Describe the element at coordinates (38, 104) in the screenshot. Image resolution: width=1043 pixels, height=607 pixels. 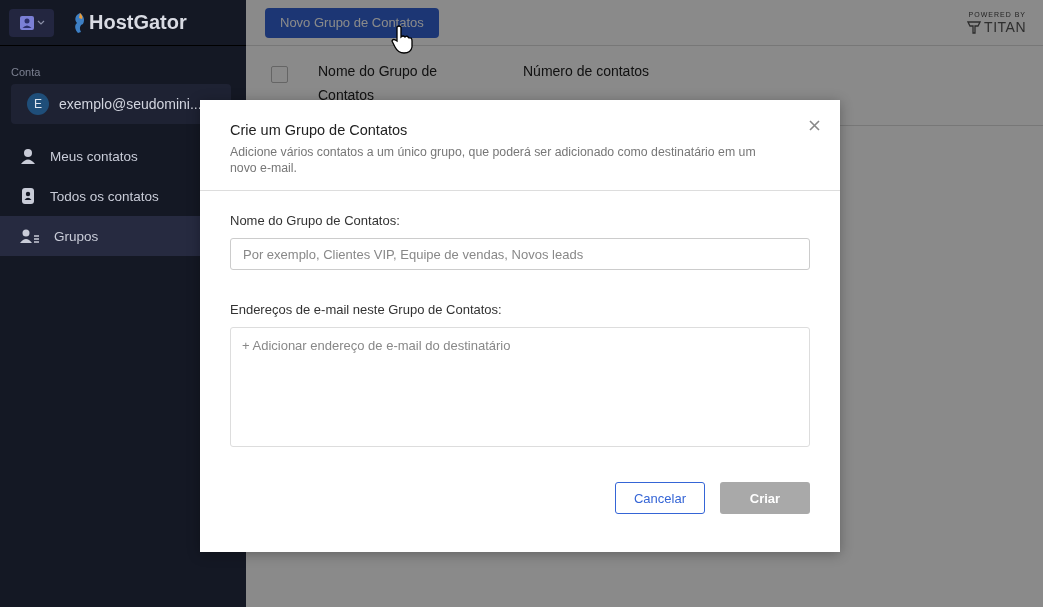
I see `account-avatar: E` at that location.